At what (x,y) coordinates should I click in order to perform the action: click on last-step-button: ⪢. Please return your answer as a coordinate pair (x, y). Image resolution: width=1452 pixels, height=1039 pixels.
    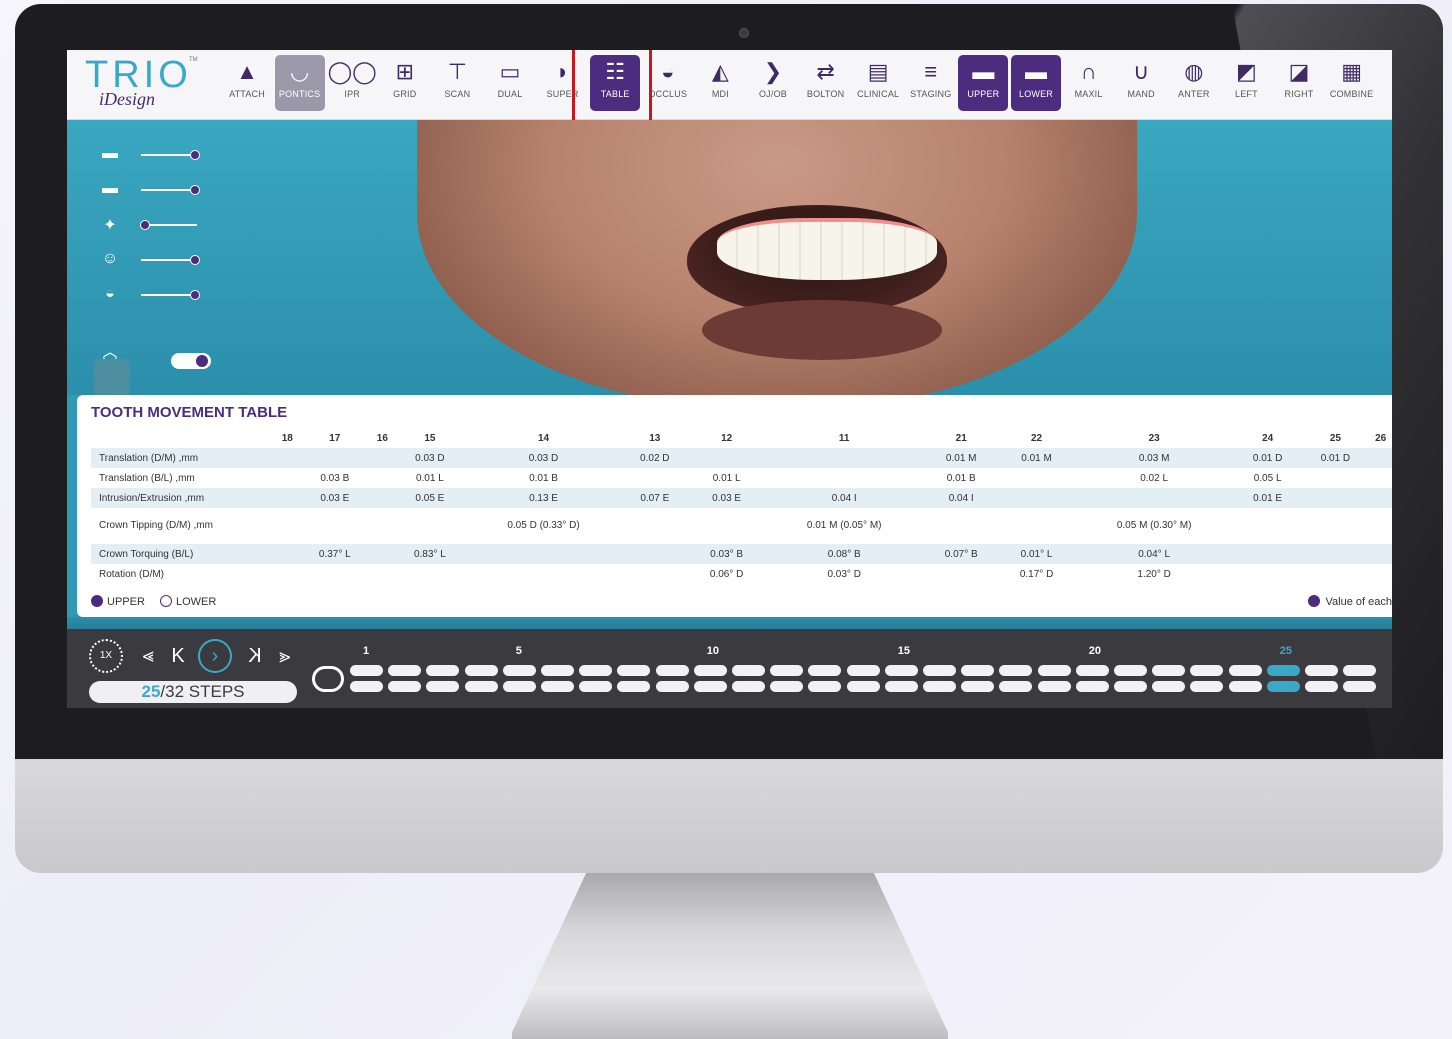
    Looking at the image, I should click on (285, 656).